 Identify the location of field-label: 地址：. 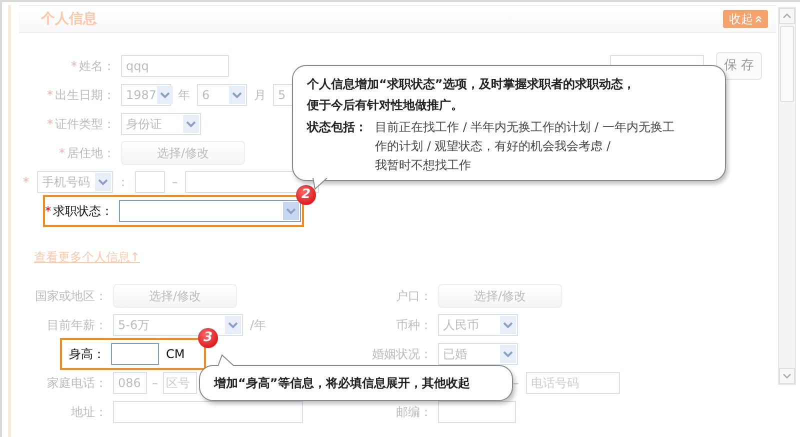
(89, 412).